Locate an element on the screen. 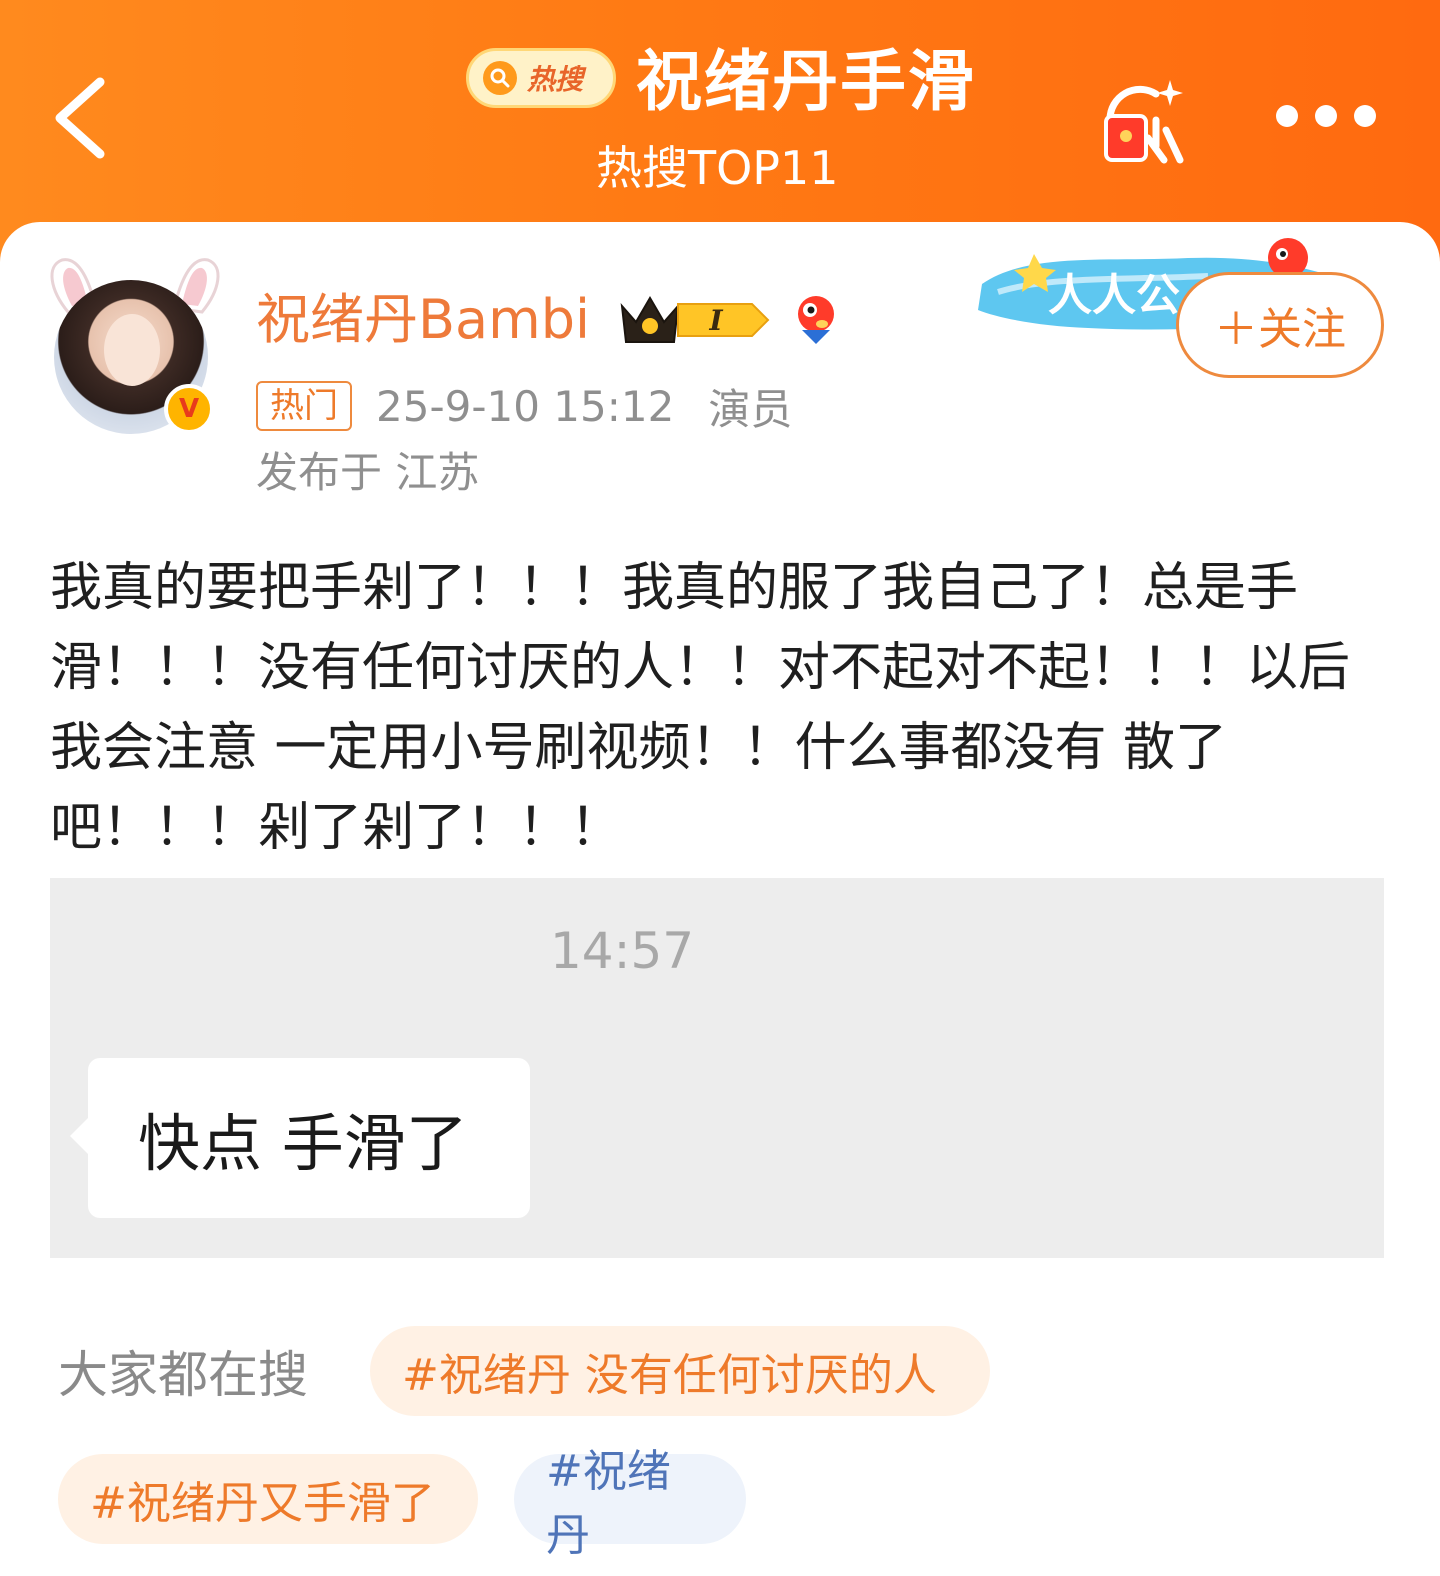 The height and width of the screenshot is (1576, 1440). chat-message: 快点 手滑了 is located at coordinates (303, 1143).